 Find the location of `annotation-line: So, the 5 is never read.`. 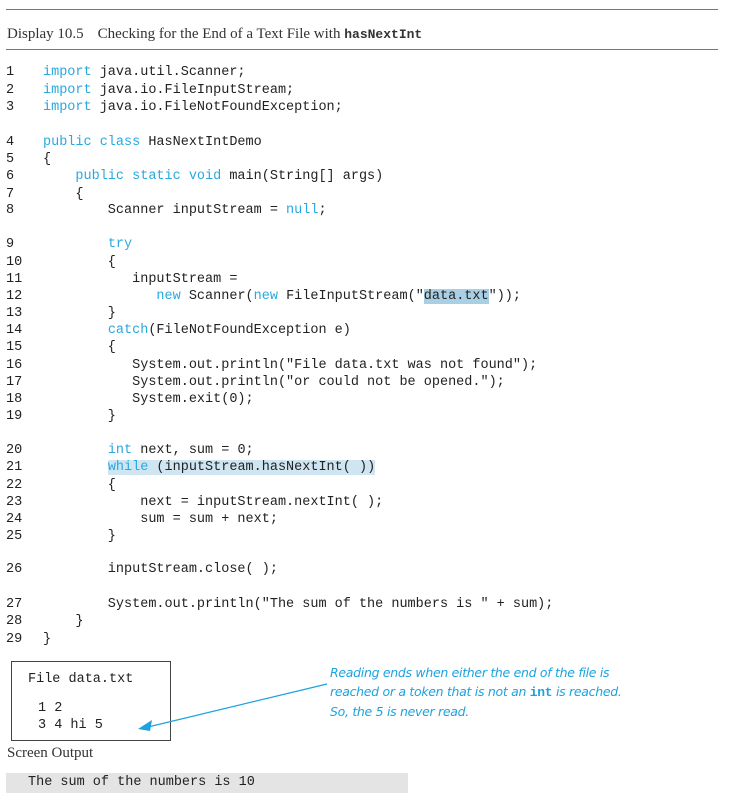

annotation-line: So, the 5 is never read. is located at coordinates (399, 711).